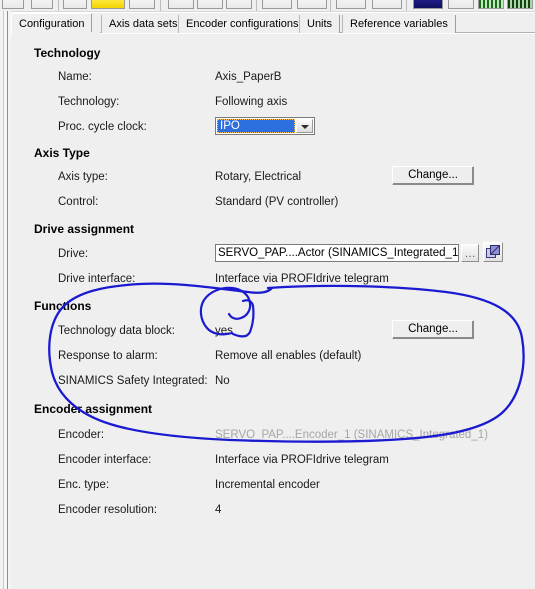 This screenshot has height=589, width=535. I want to click on value-technology: Following axis, so click(251, 102).